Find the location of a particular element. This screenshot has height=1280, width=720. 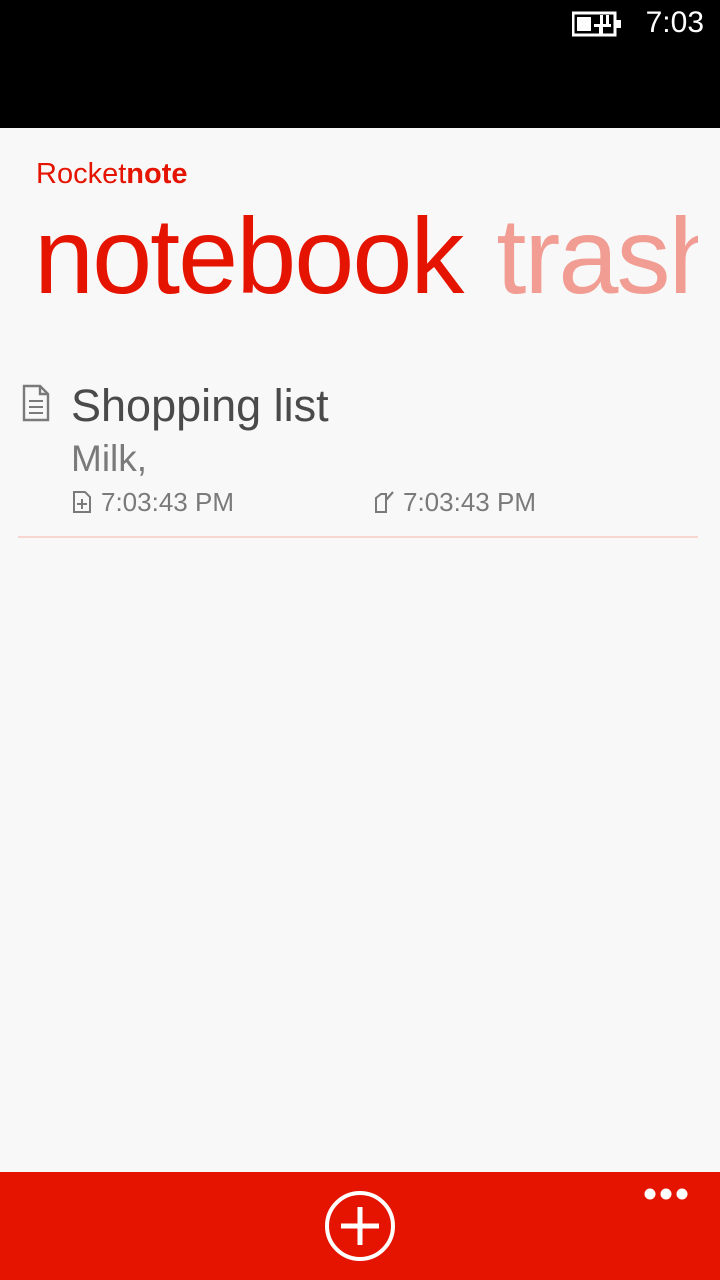

note-created: 7:03:43 PM is located at coordinates (153, 502).